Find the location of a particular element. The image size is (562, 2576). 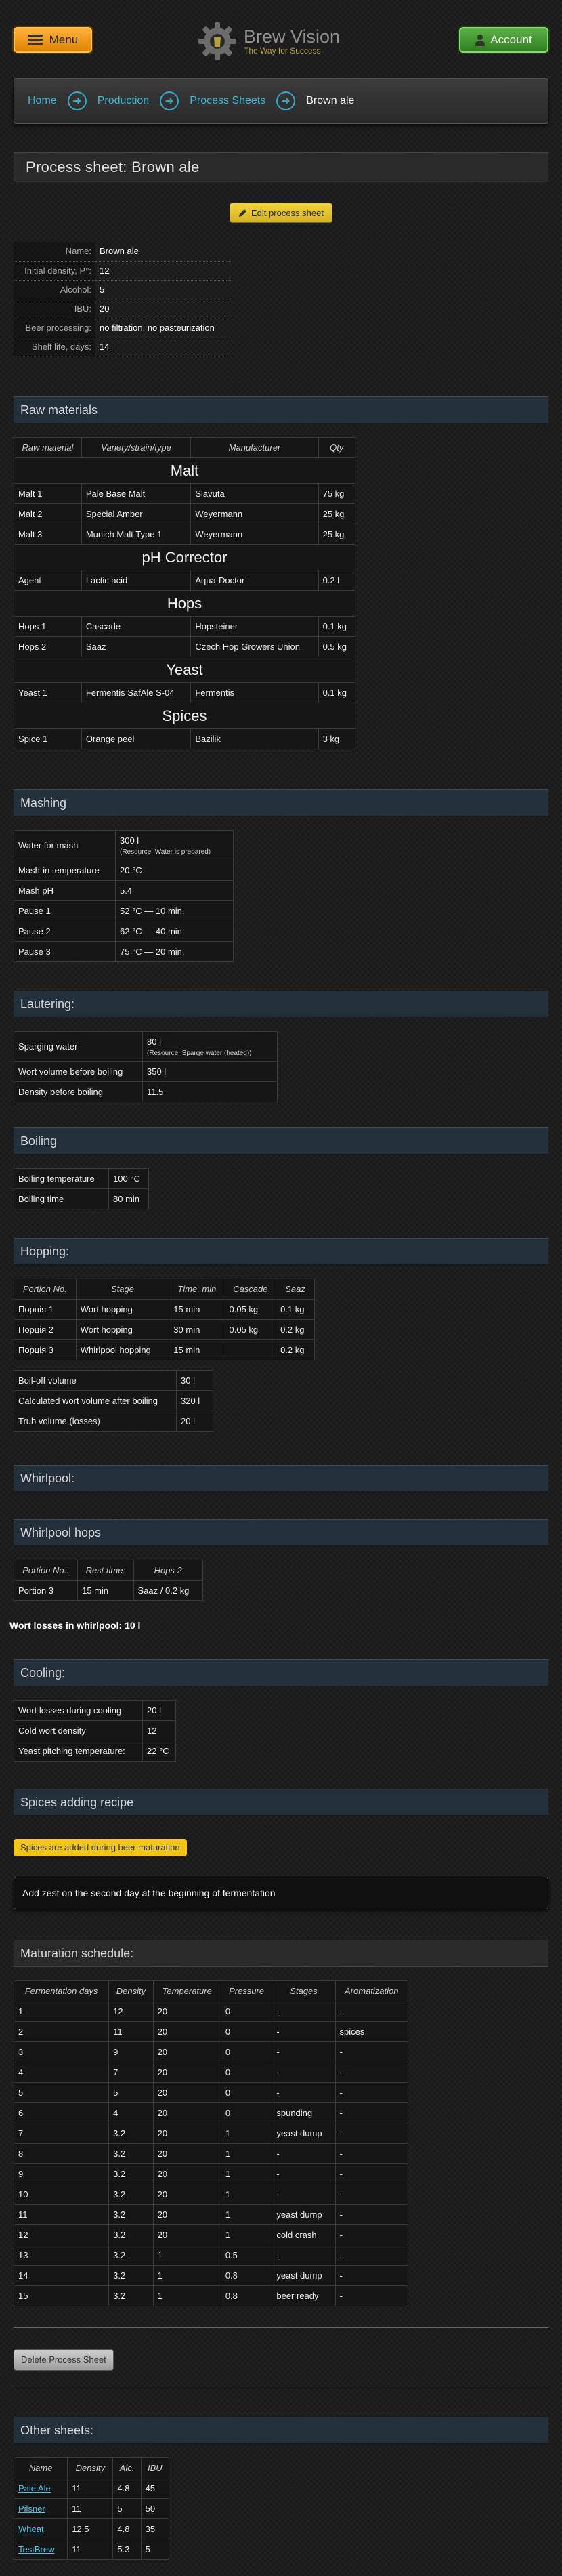

column-header: Temperature is located at coordinates (187, 1990).